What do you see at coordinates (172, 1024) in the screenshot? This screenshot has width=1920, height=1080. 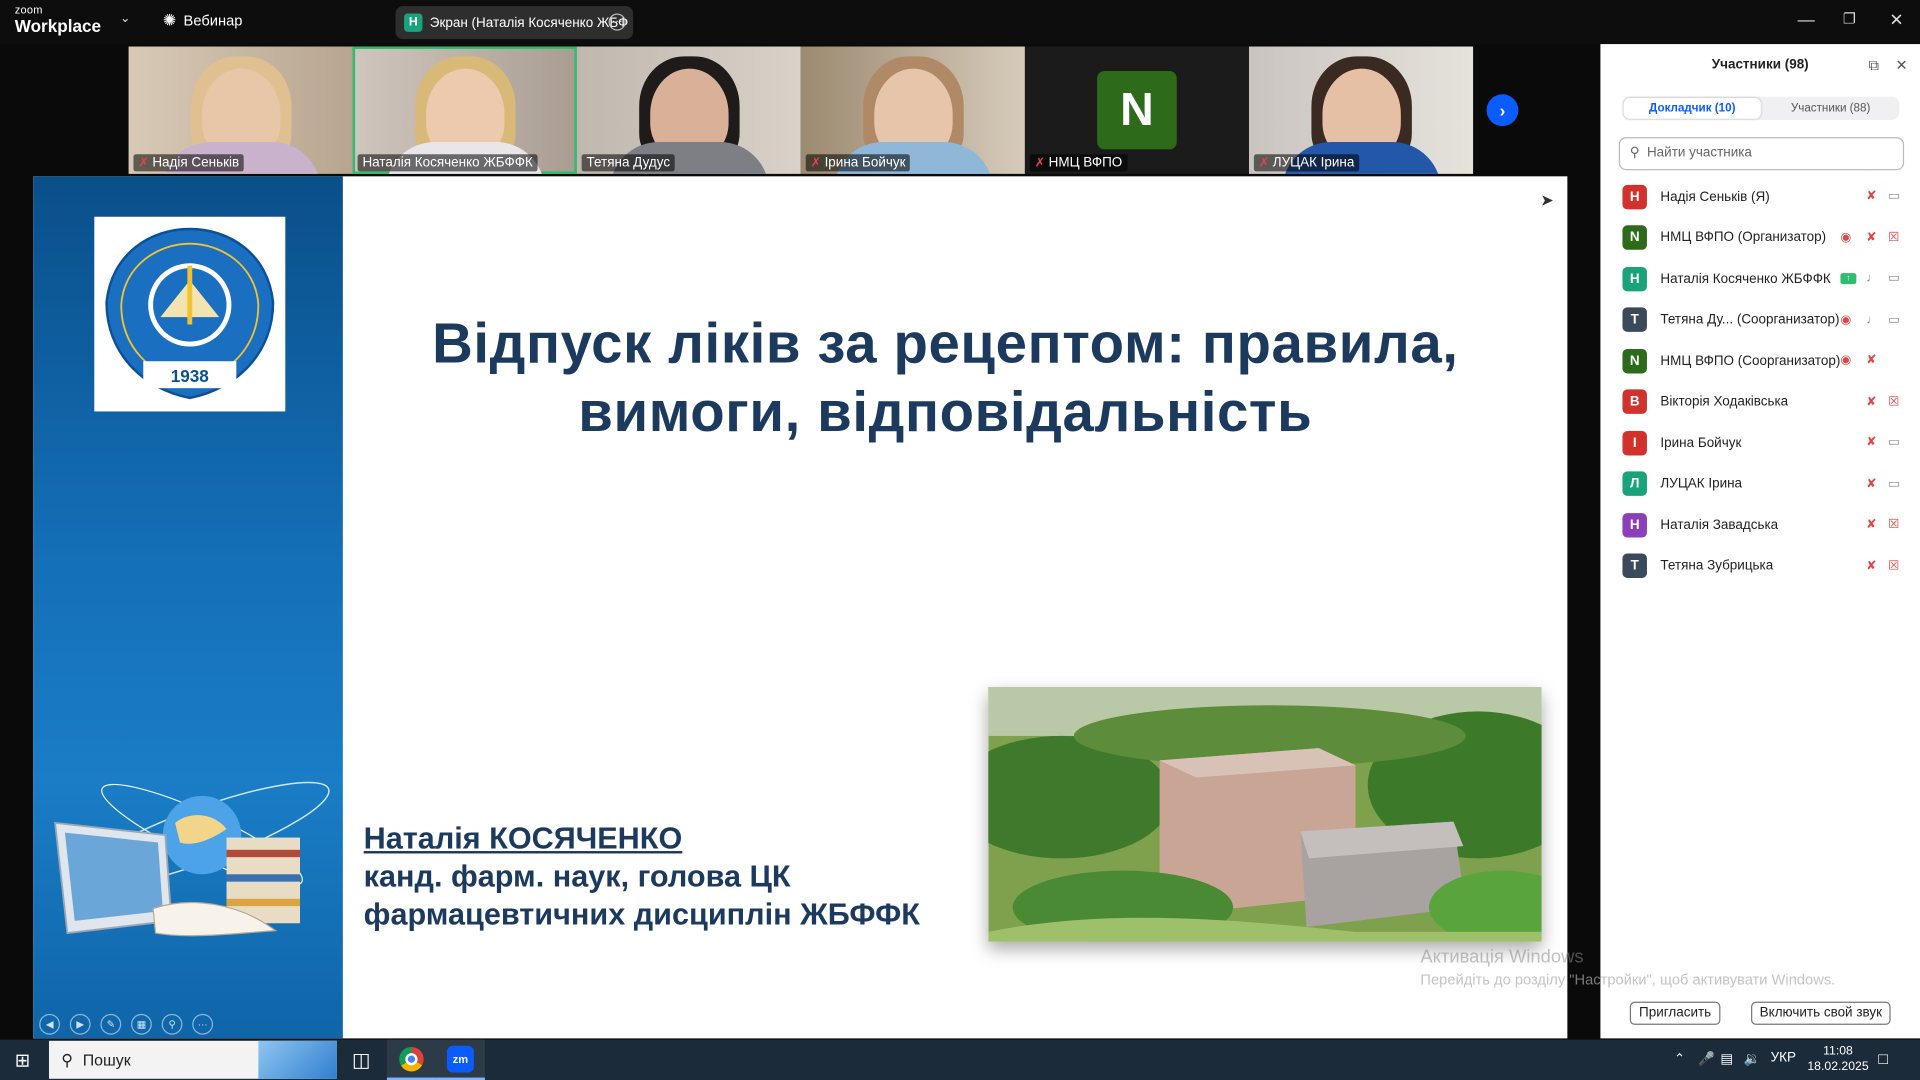 I see `zoom-slide-icon: ⚲` at bounding box center [172, 1024].